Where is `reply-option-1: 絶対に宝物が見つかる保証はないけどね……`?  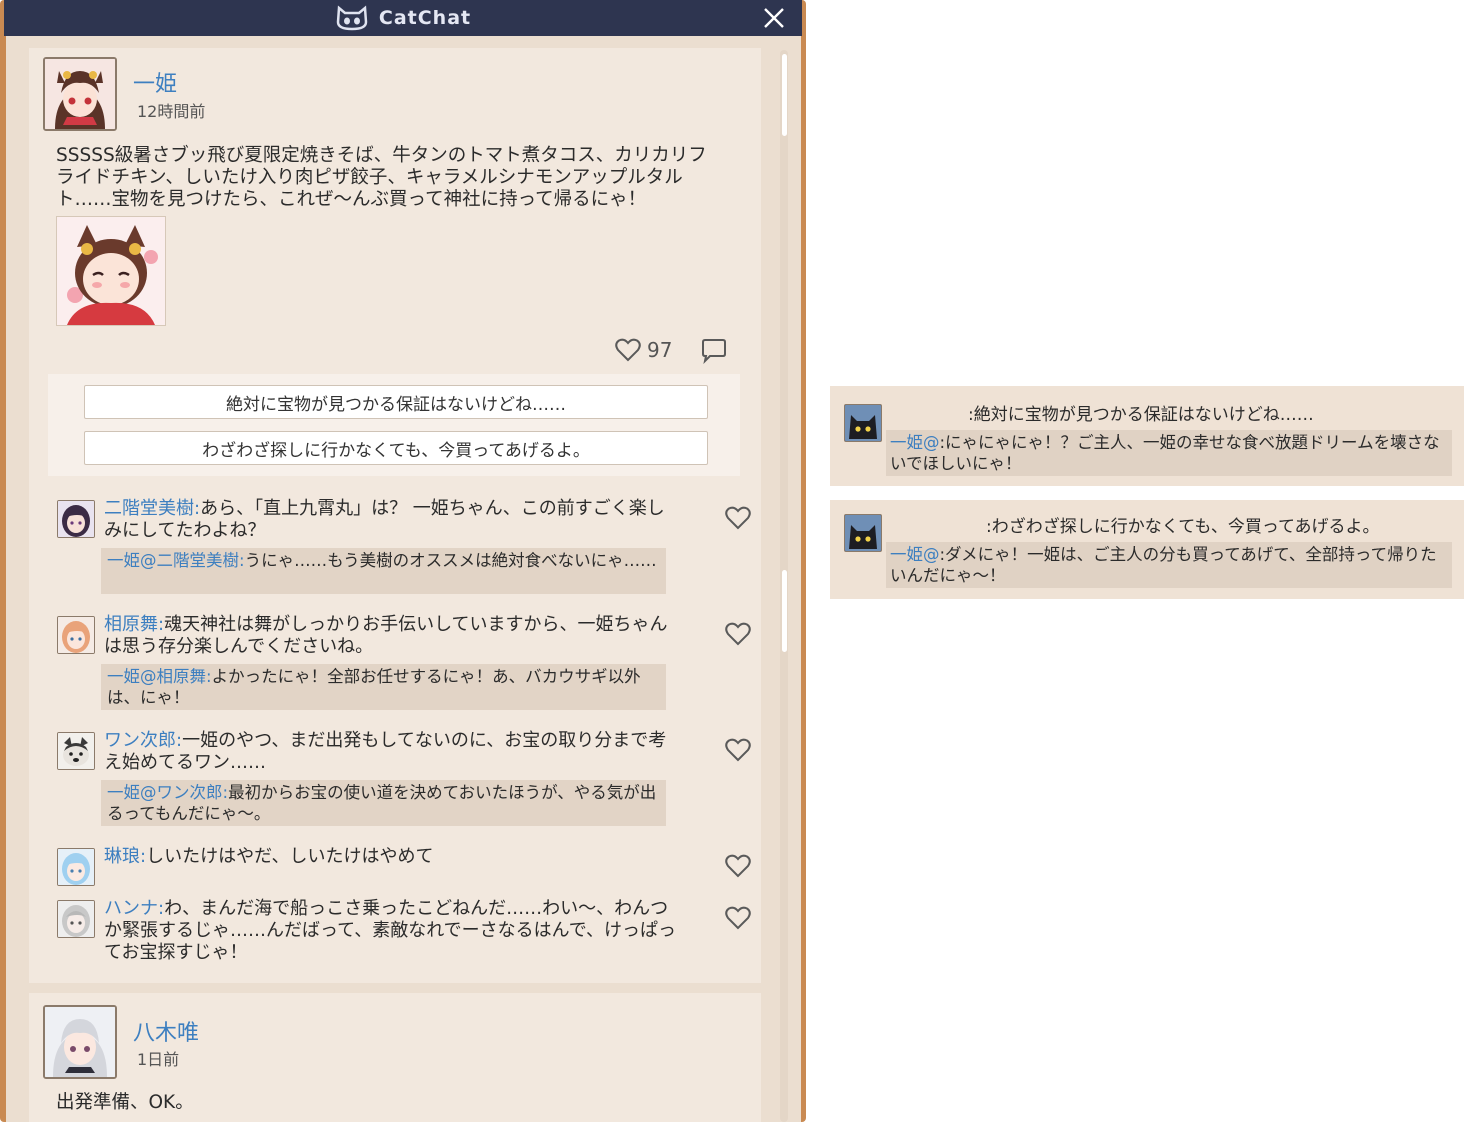 reply-option-1: 絶対に宝物が見つかる保証はないけどね…… is located at coordinates (396, 402).